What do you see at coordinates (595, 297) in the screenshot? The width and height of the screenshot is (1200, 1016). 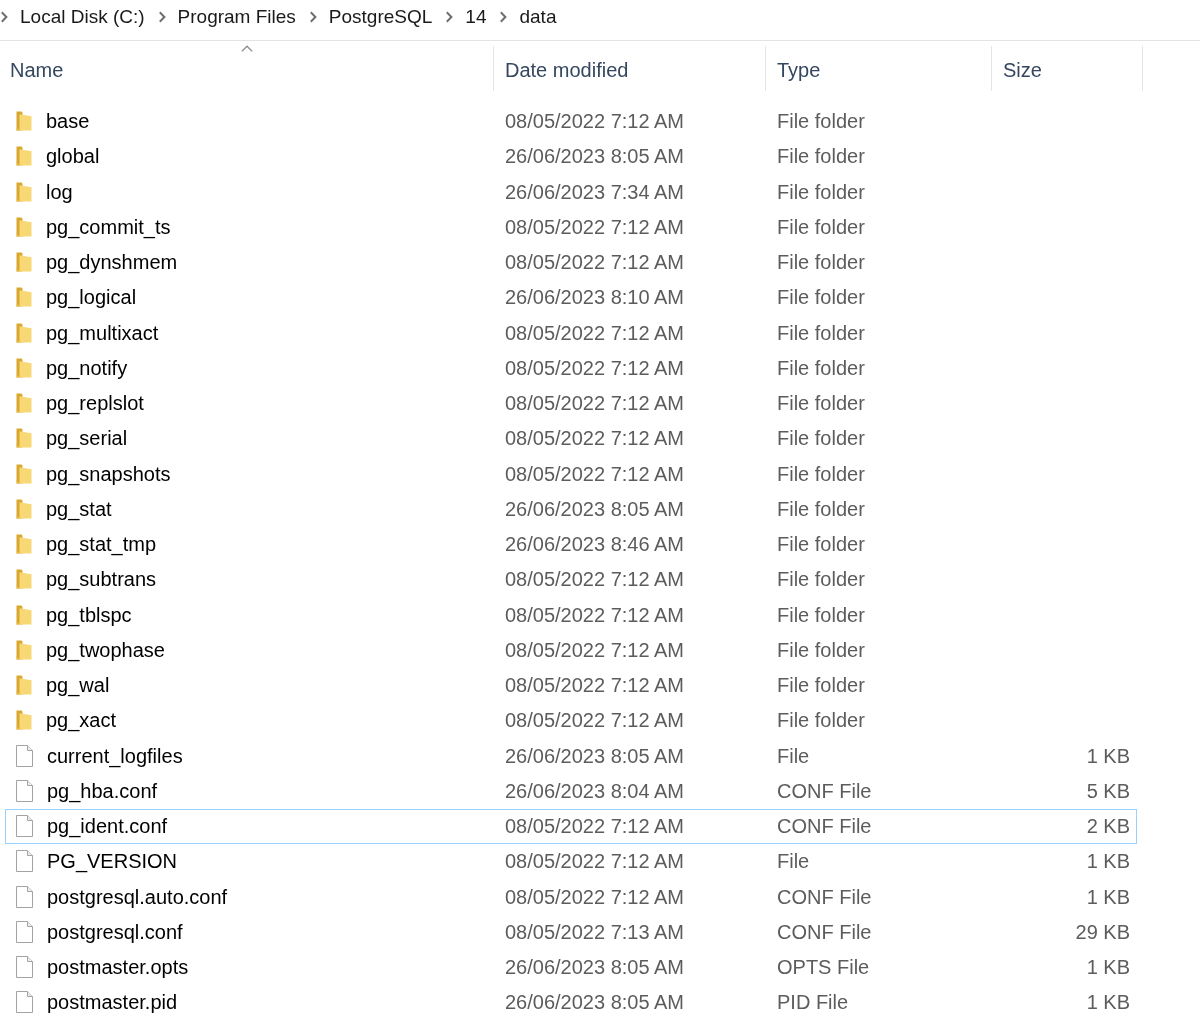 I see `modified-date: 26/06/2023 8:10 AM` at bounding box center [595, 297].